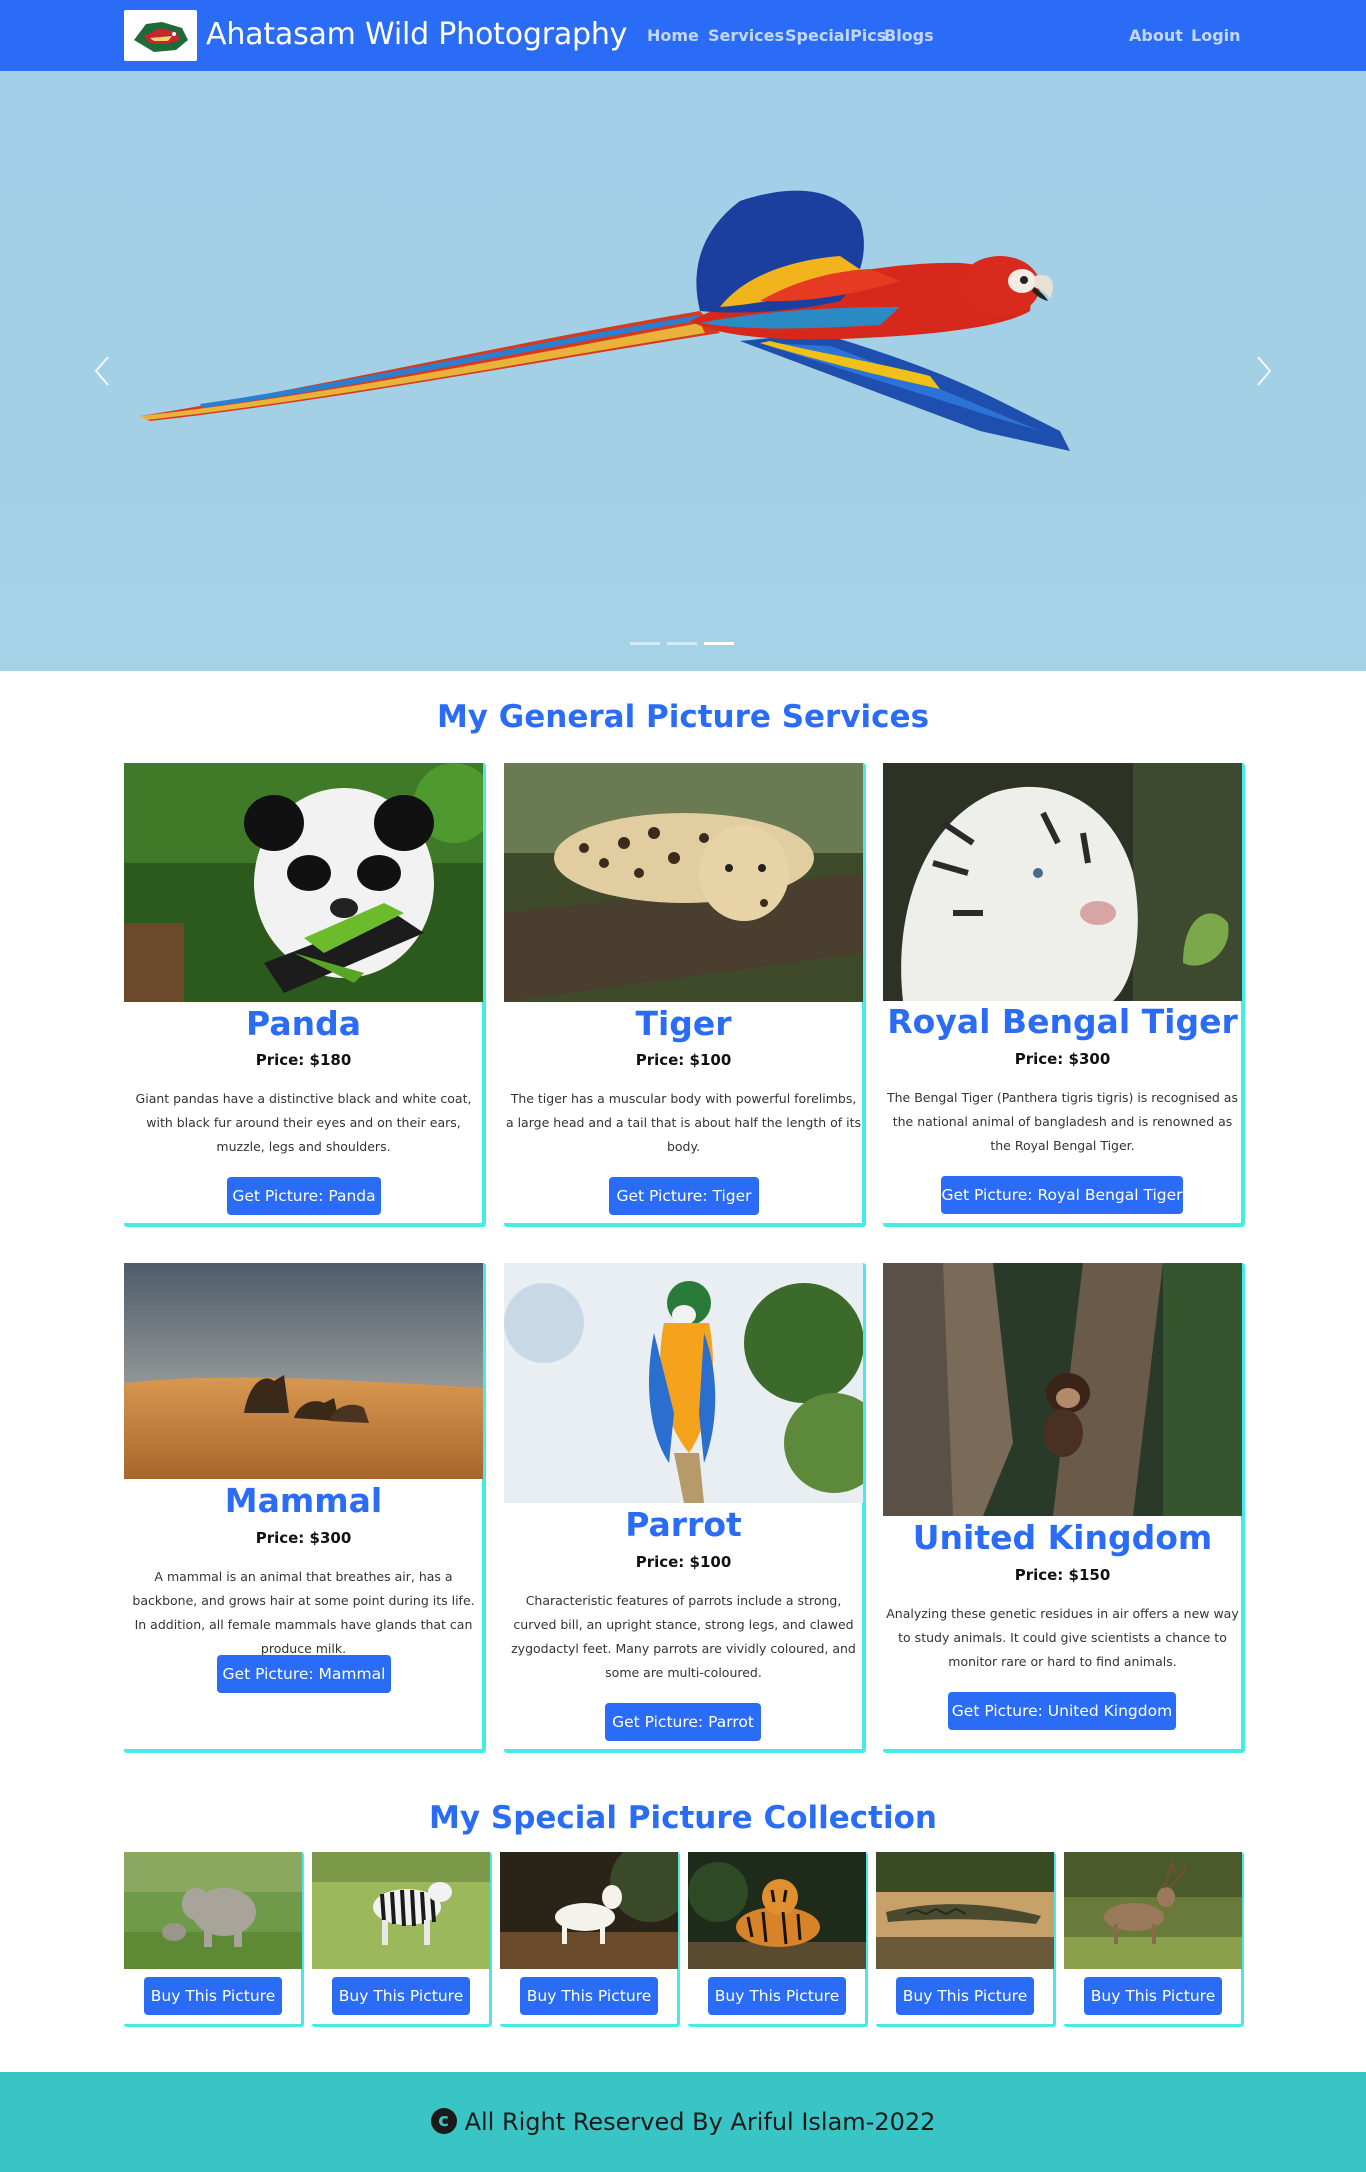 This screenshot has height=2172, width=1366. I want to click on card-title: Mammal, so click(303, 1500).